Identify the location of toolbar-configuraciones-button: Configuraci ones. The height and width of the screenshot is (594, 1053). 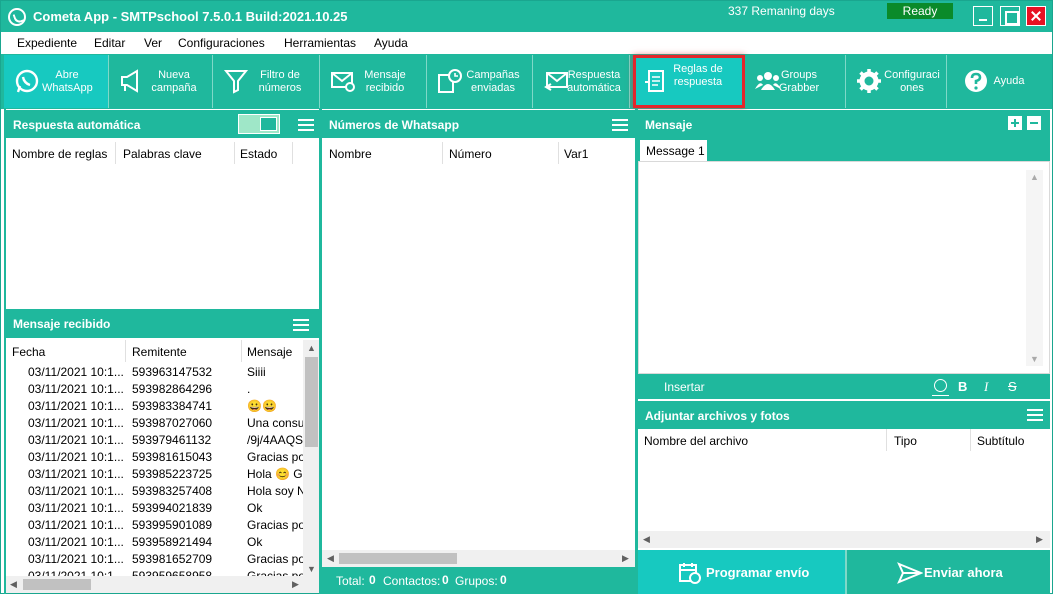
(896, 81).